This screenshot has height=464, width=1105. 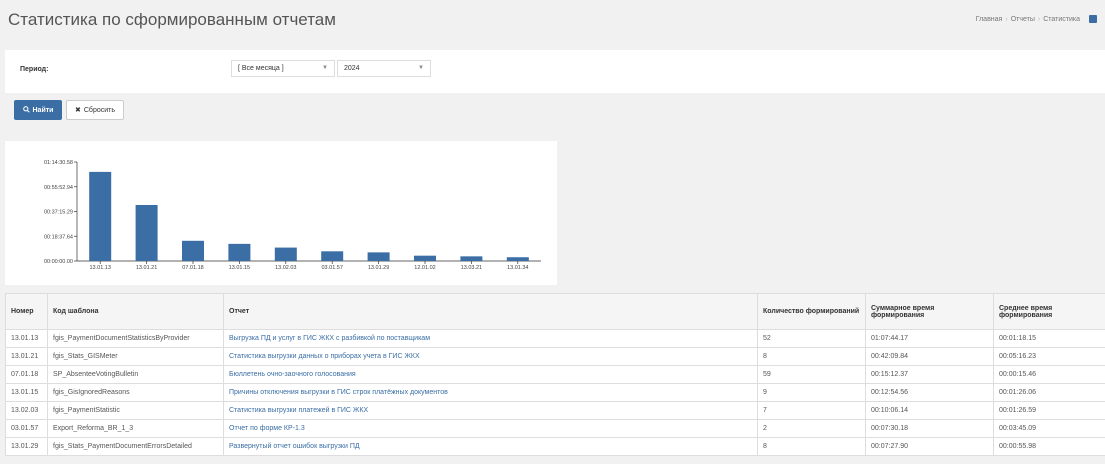 What do you see at coordinates (99, 110) in the screenshot?
I see `reset-button-label: Сбросить` at bounding box center [99, 110].